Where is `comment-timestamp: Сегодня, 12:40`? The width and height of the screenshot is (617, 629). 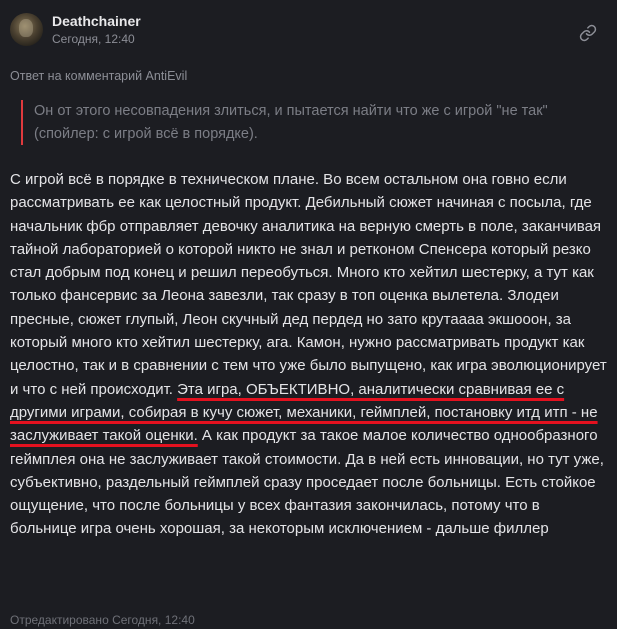
comment-timestamp: Сегодня, 12:40 is located at coordinates (96, 39).